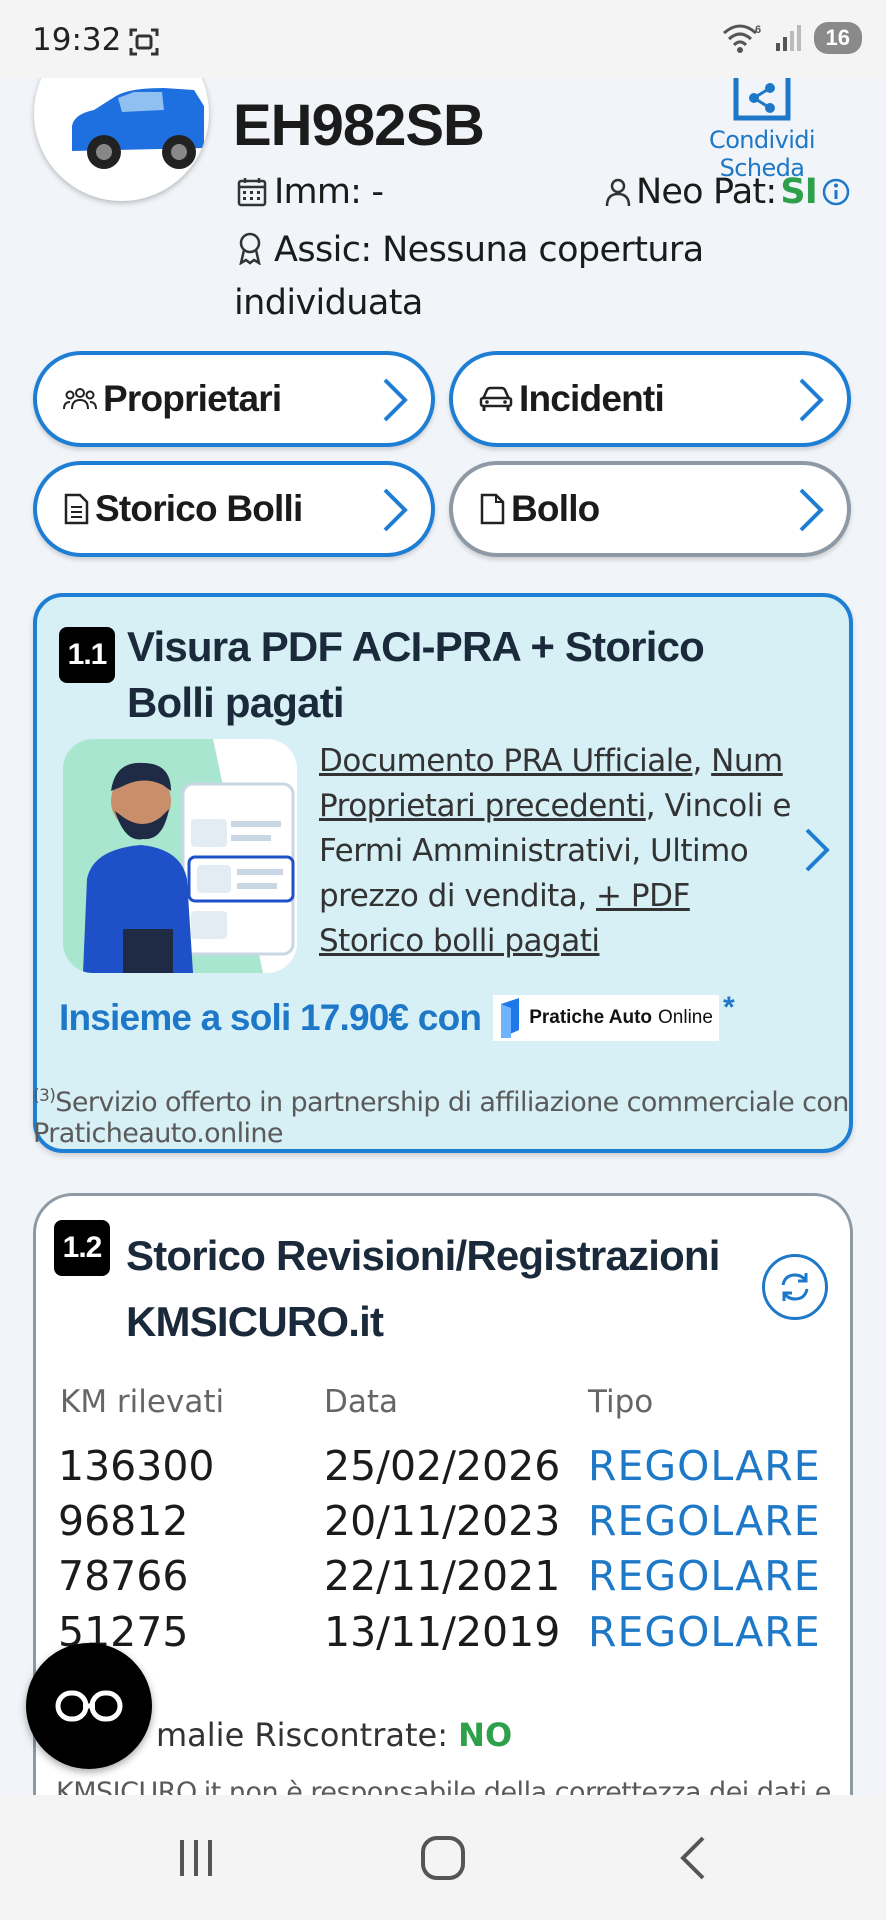 The image size is (886, 1920). What do you see at coordinates (329, 192) in the screenshot?
I see `imm-label: Imm: -` at bounding box center [329, 192].